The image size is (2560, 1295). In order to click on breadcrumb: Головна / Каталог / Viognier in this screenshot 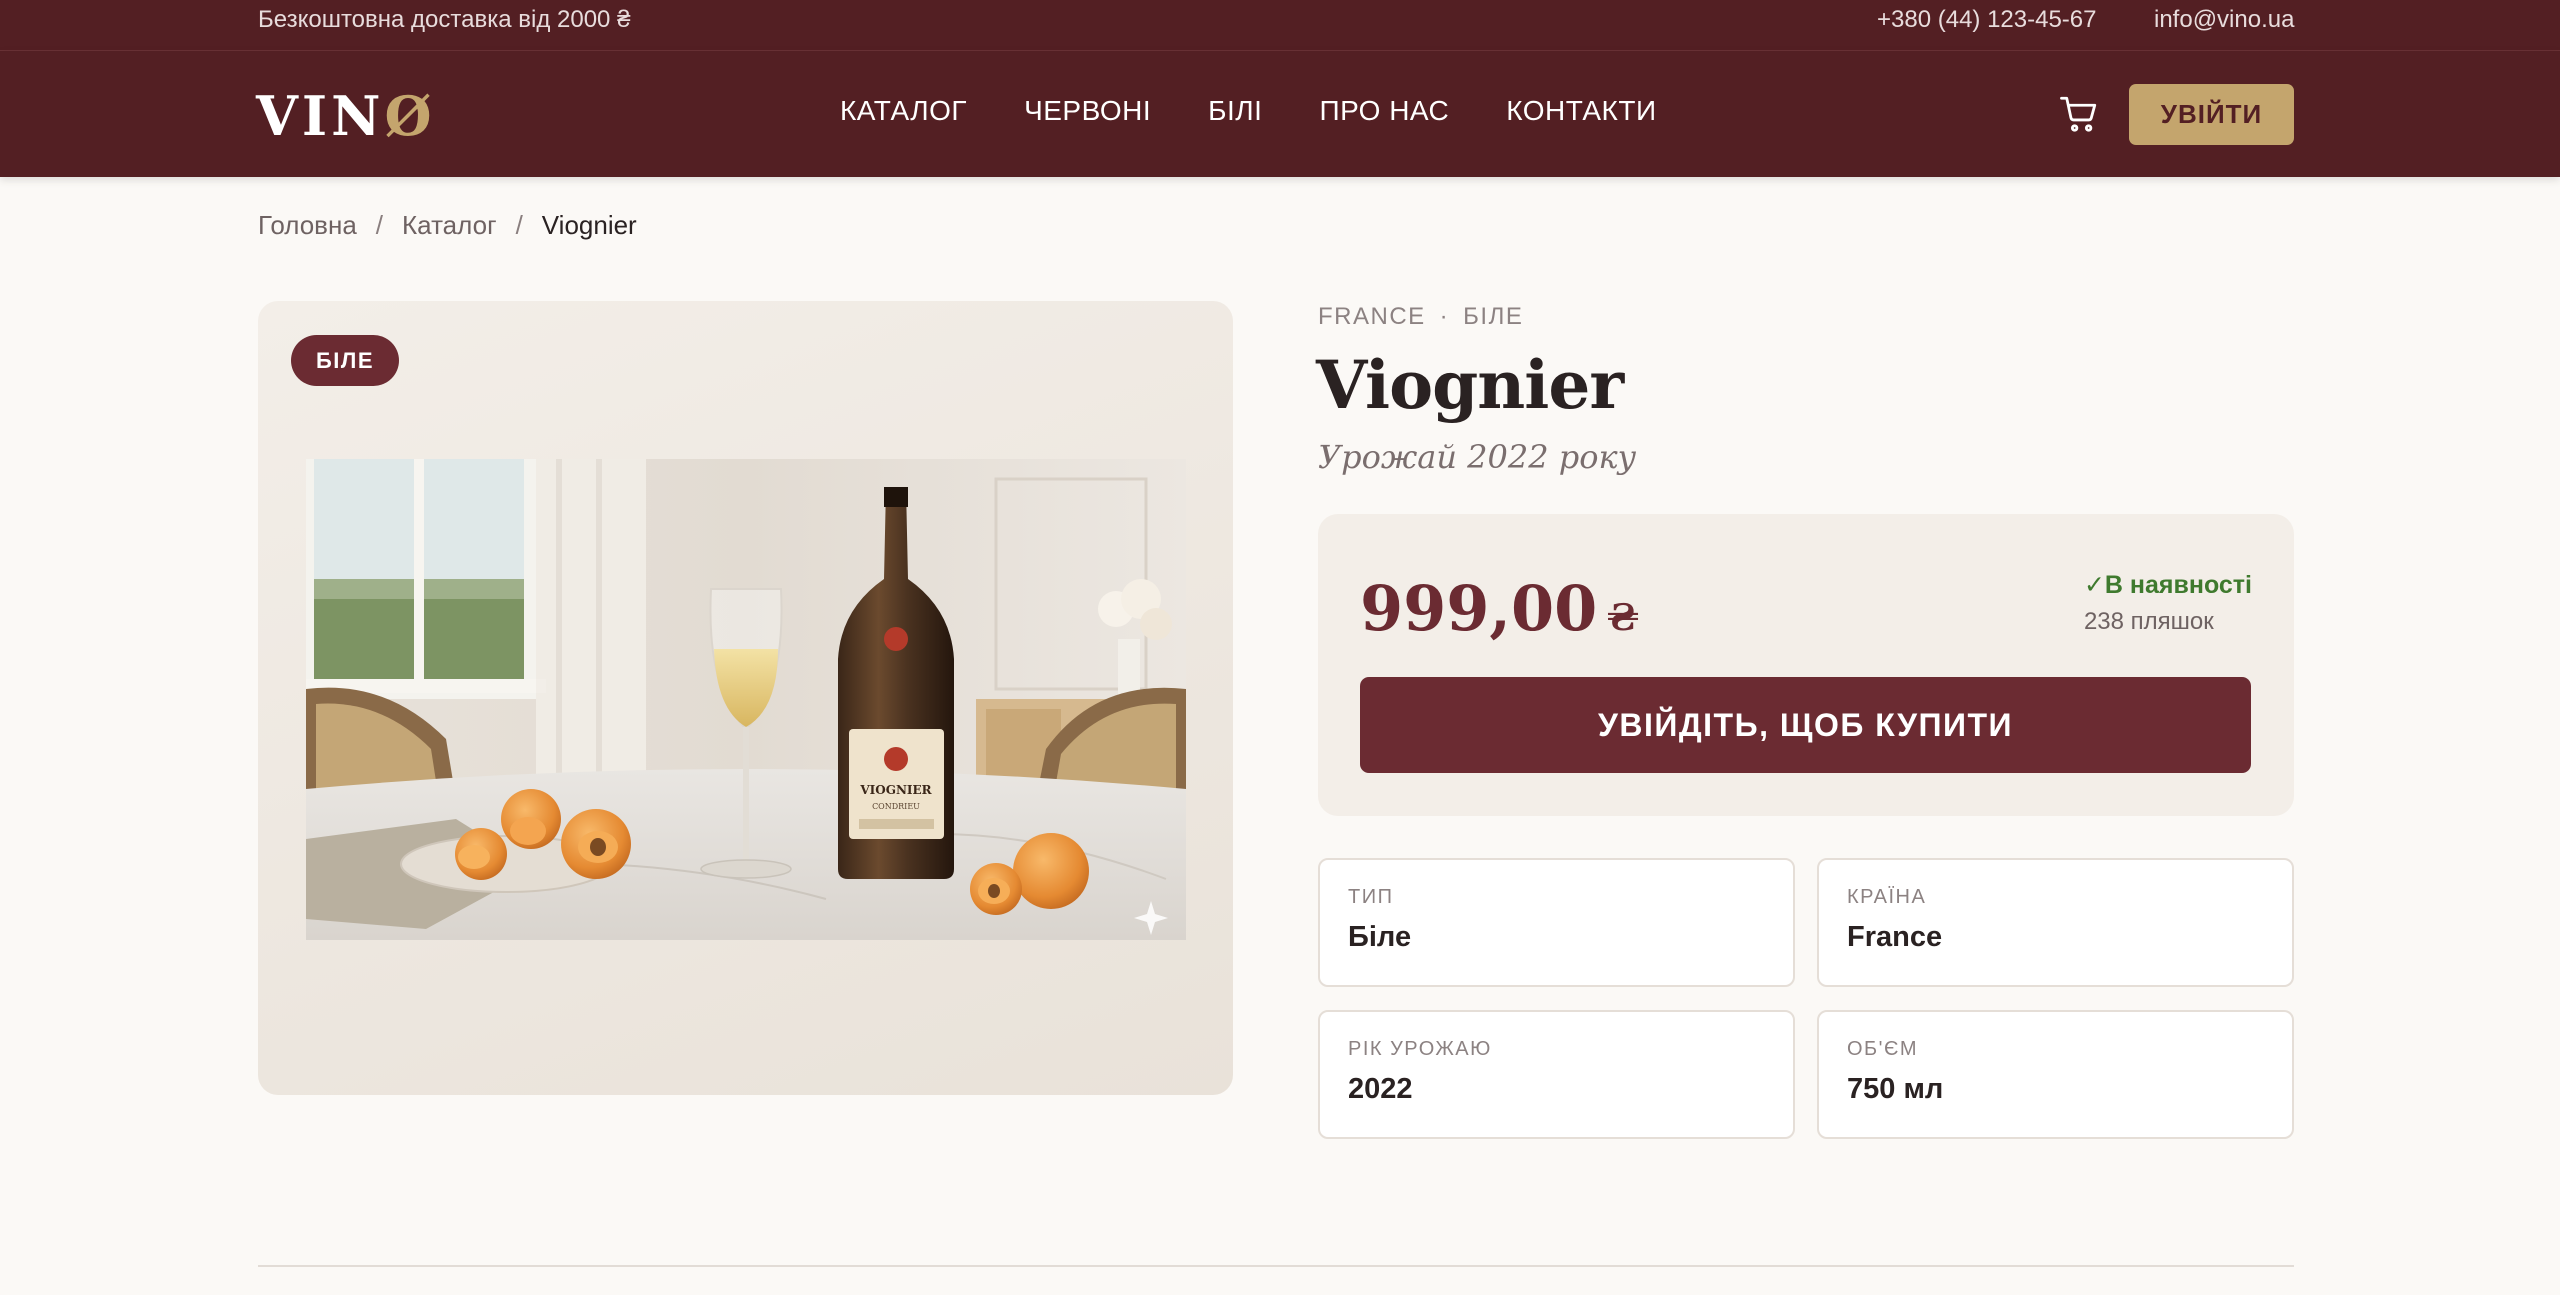, I will do `click(447, 225)`.